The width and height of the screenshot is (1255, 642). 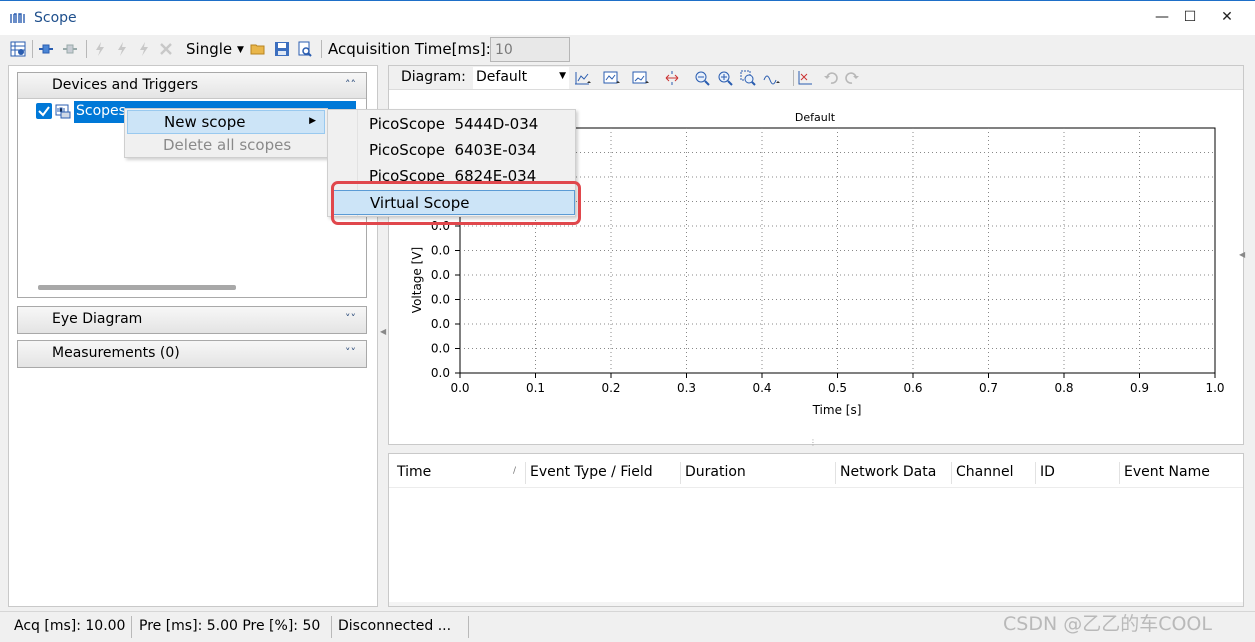 I want to click on chart-view-icon, so click(x=641, y=78).